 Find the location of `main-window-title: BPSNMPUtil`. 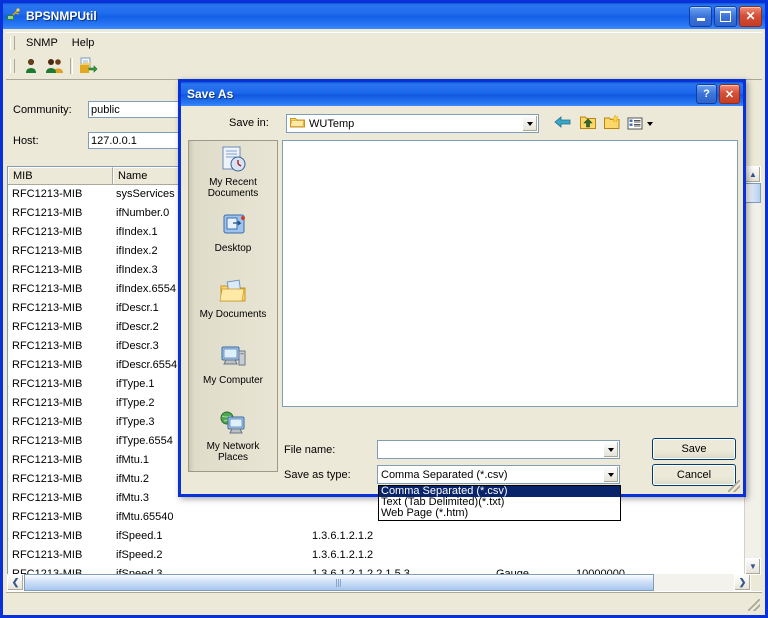

main-window-title: BPSNMPUtil is located at coordinates (61, 16).